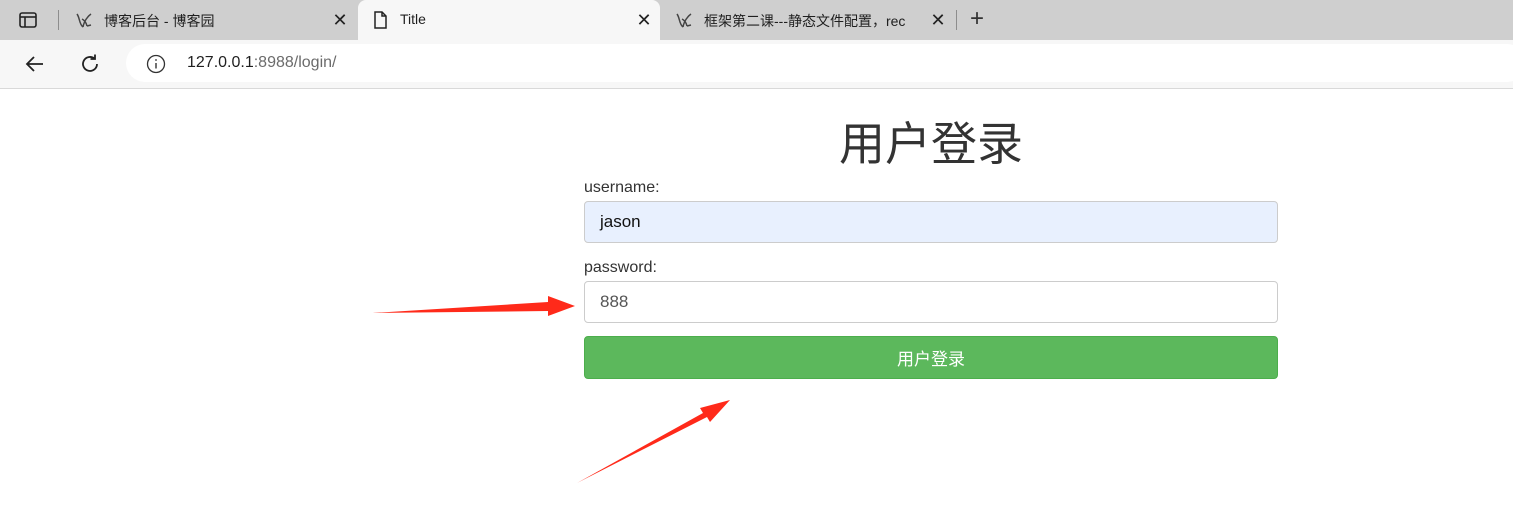 The height and width of the screenshot is (512, 1513). I want to click on login-button: 用户登录, so click(931, 357).